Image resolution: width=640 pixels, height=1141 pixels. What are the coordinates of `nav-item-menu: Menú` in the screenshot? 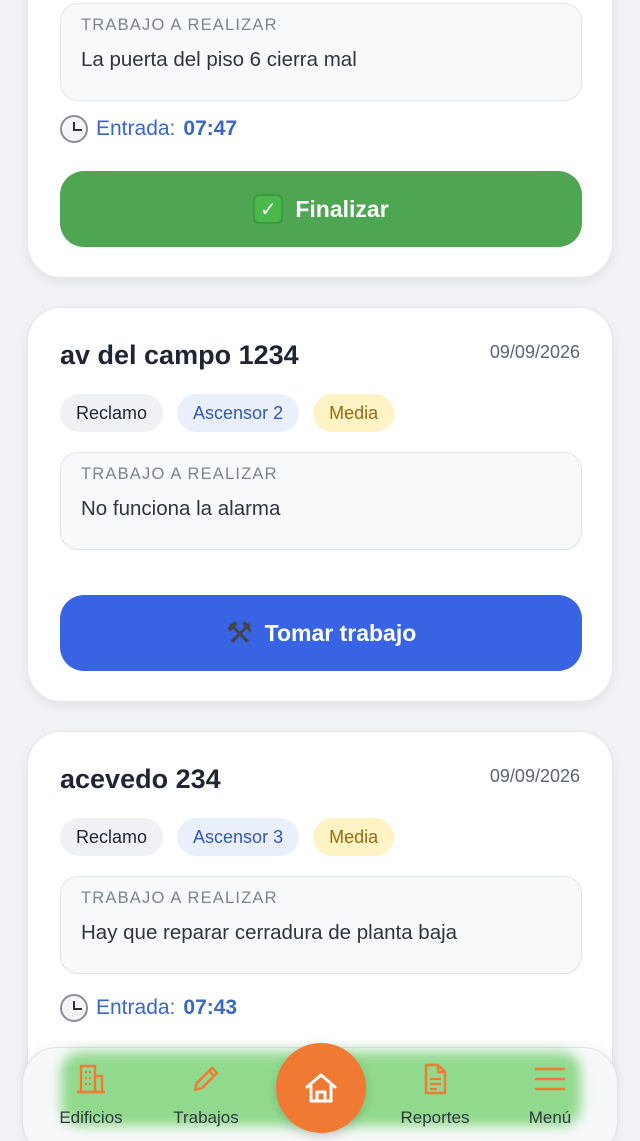 It's located at (550, 1095).